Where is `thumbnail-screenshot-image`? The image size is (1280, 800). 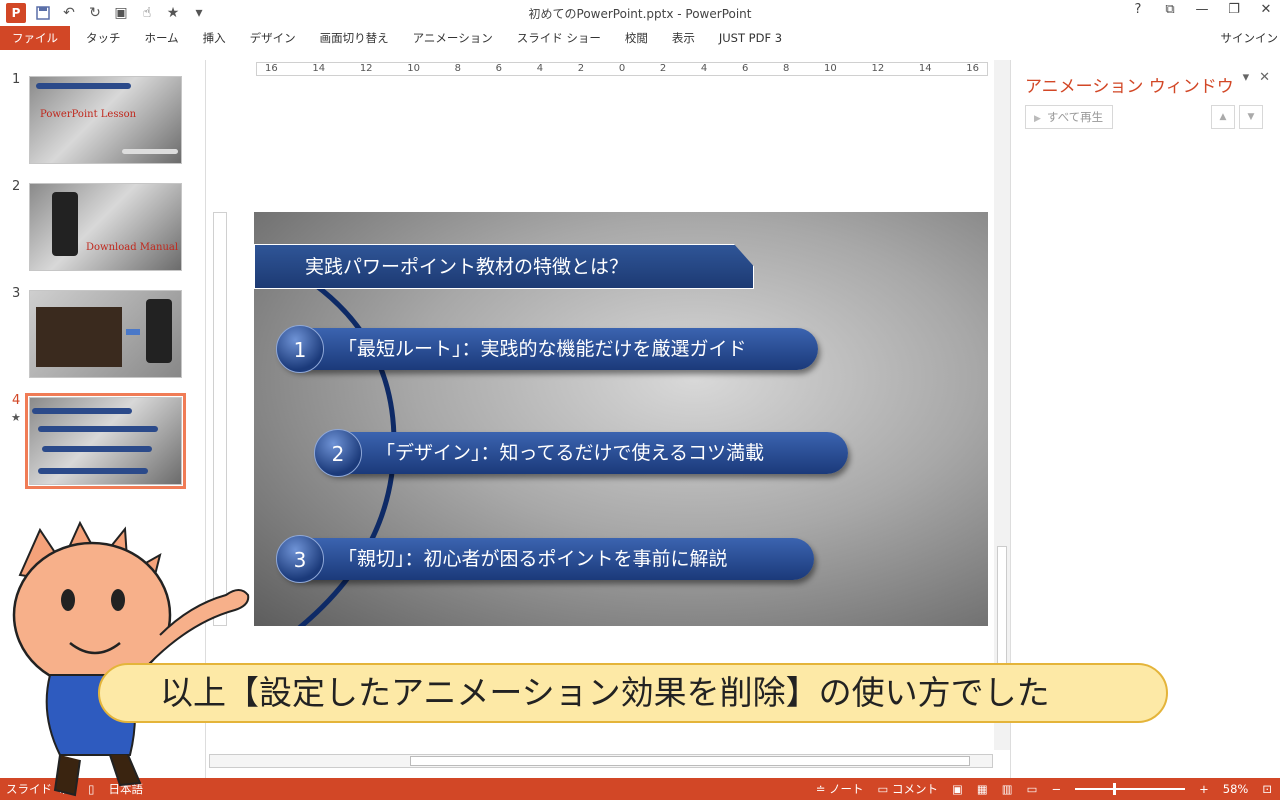
thumbnail-screenshot-image is located at coordinates (79, 337).